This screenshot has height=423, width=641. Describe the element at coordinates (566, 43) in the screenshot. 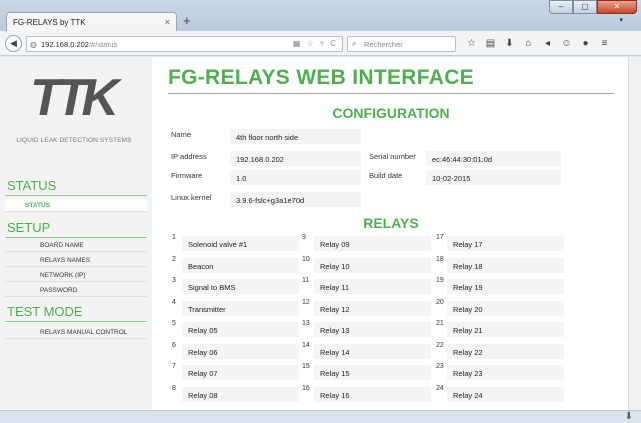

I see `smiley-icon: ☺` at that location.